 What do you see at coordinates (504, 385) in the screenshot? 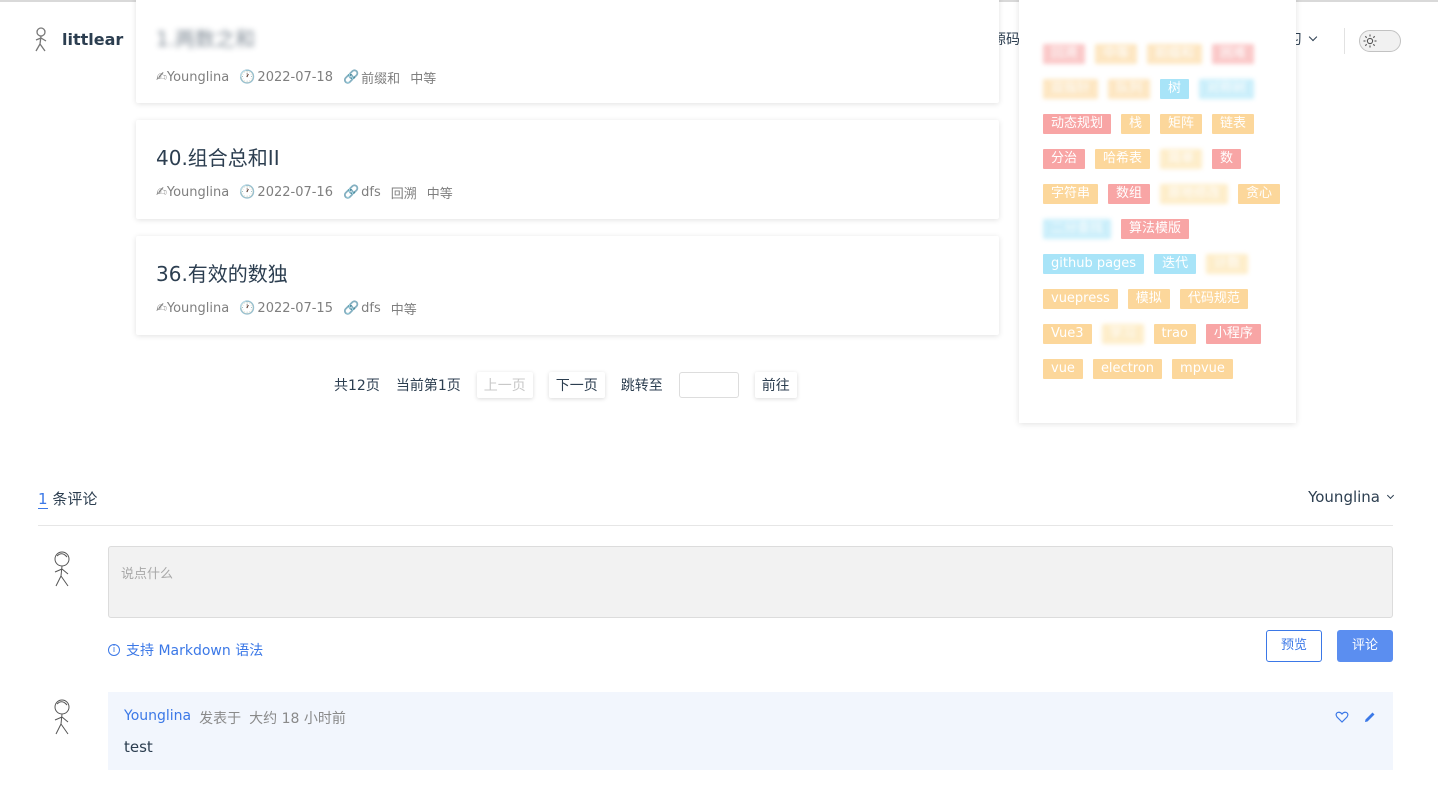
I see `prev-page-button: 上一页` at bounding box center [504, 385].